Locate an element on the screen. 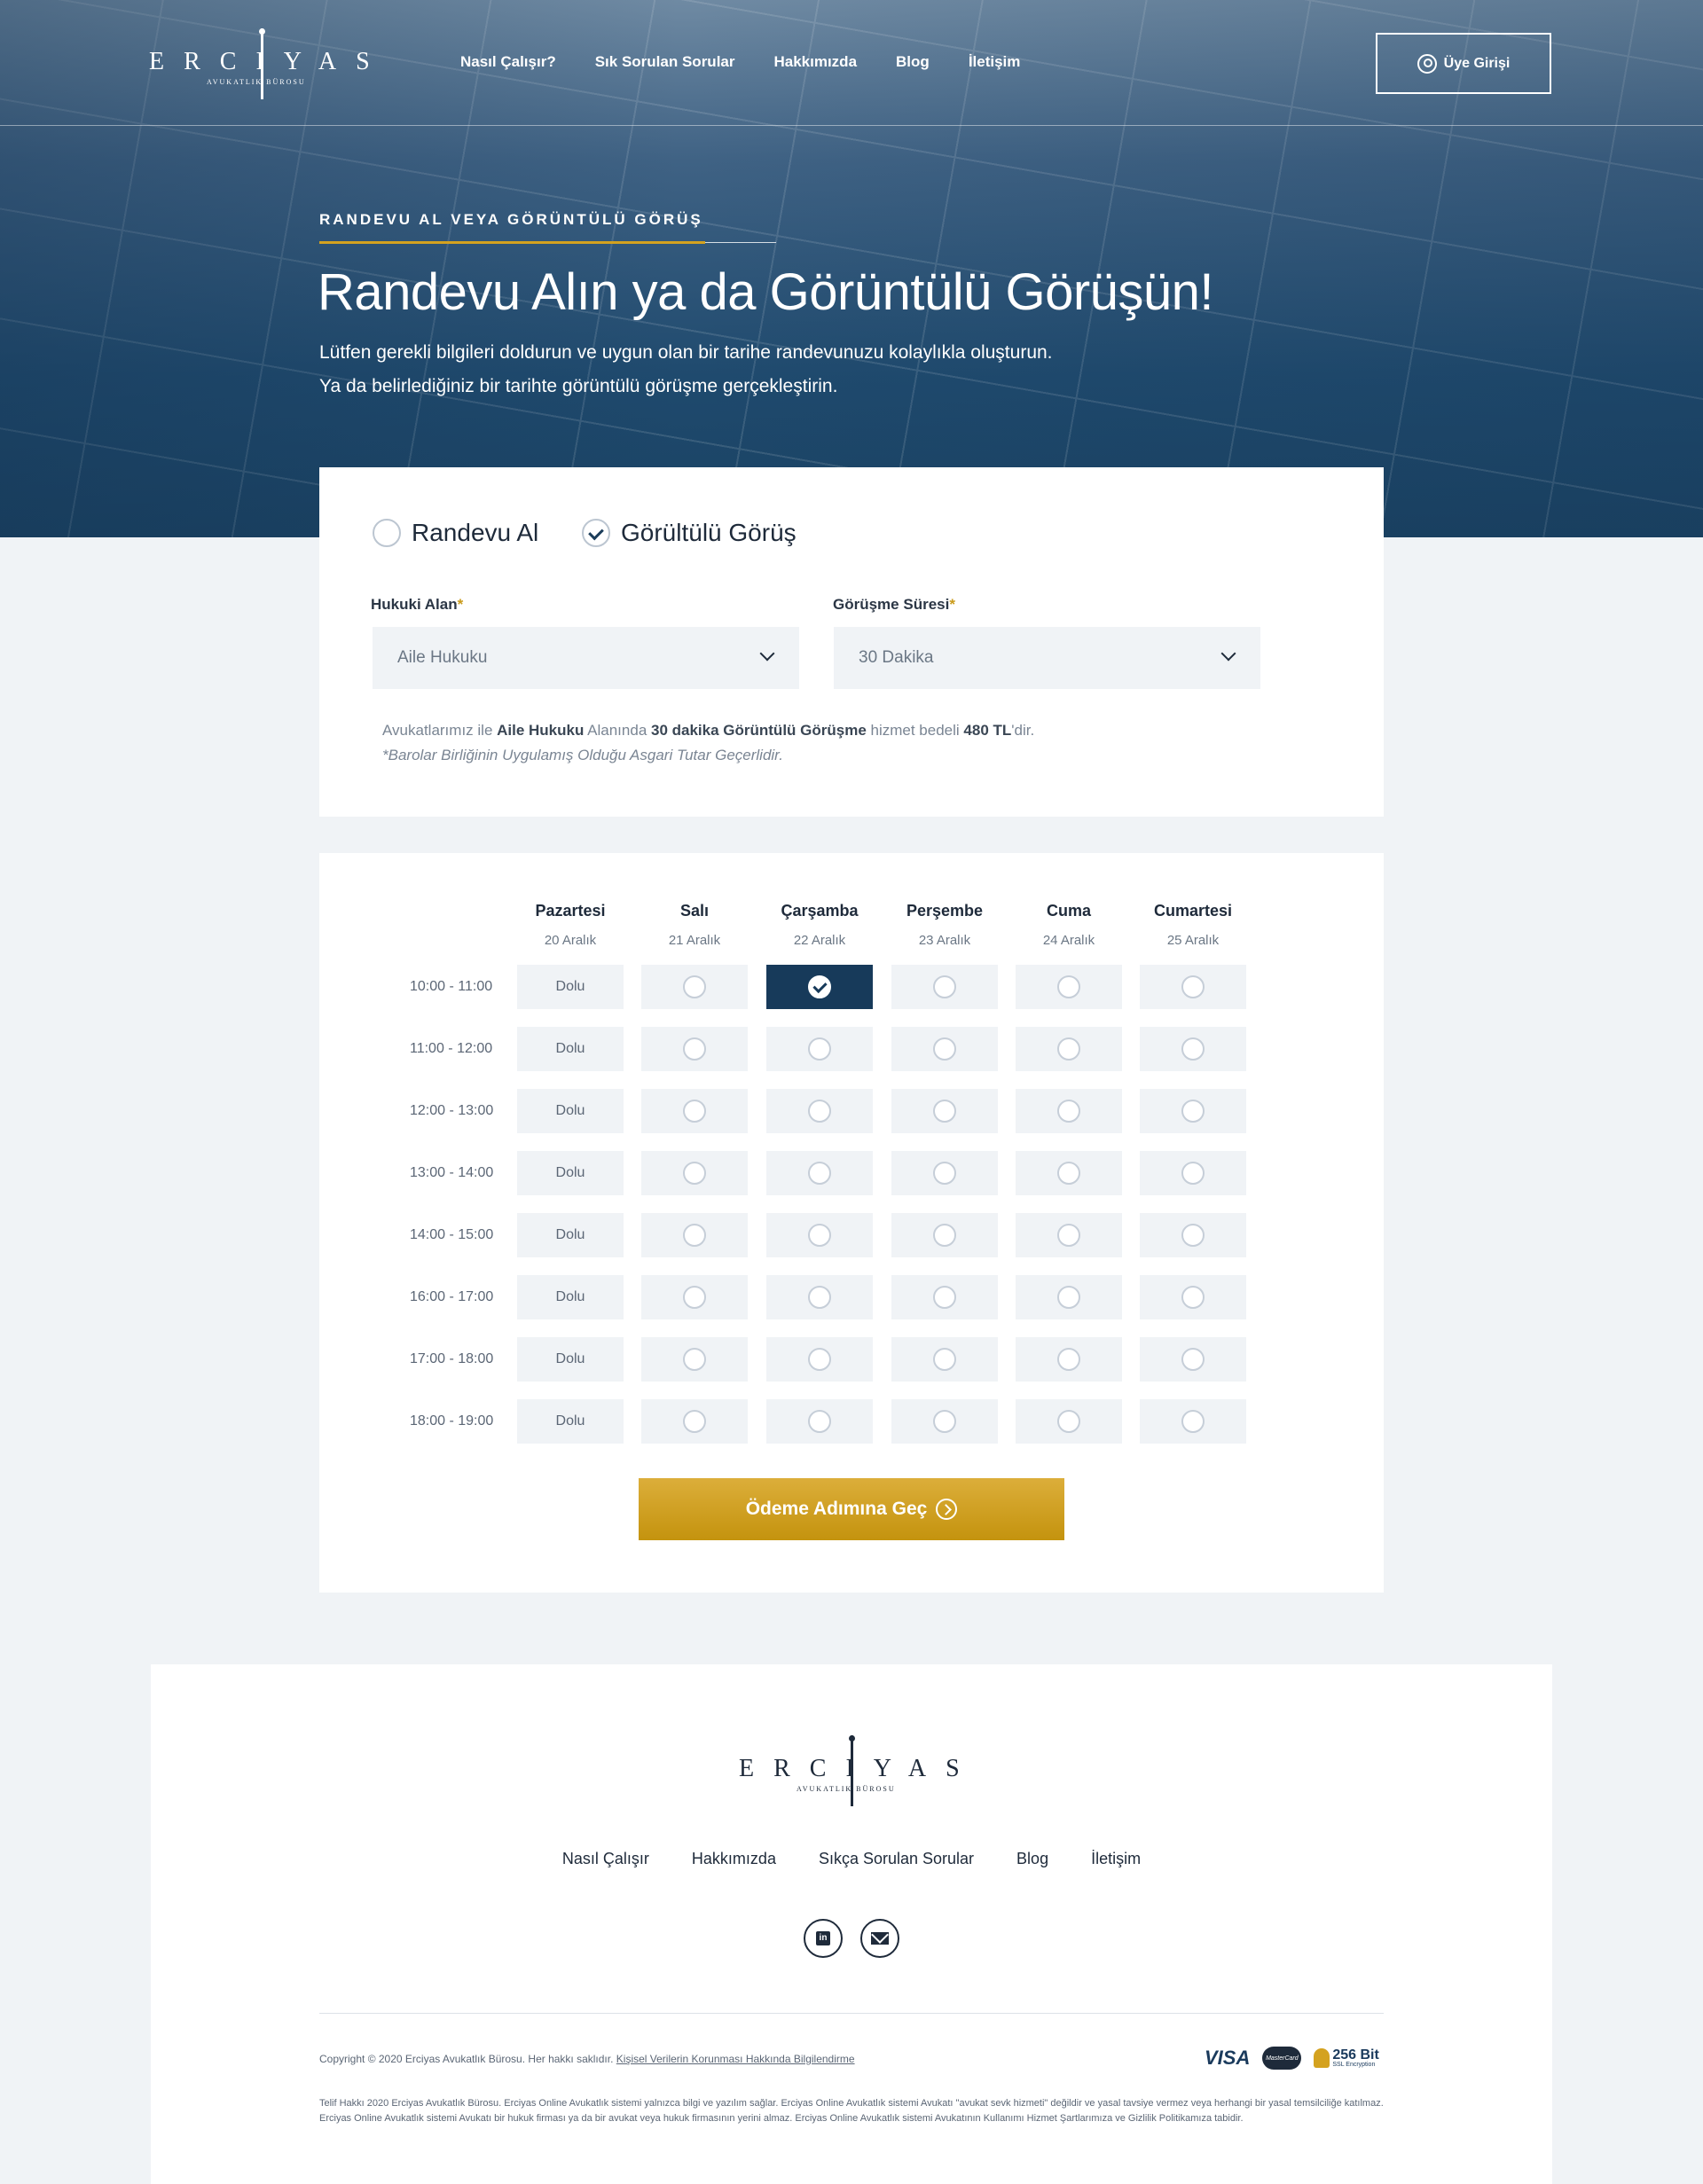 Image resolution: width=1703 pixels, height=2184 pixels. time-slot-label: 17:00 - 18:00 is located at coordinates (452, 1358).